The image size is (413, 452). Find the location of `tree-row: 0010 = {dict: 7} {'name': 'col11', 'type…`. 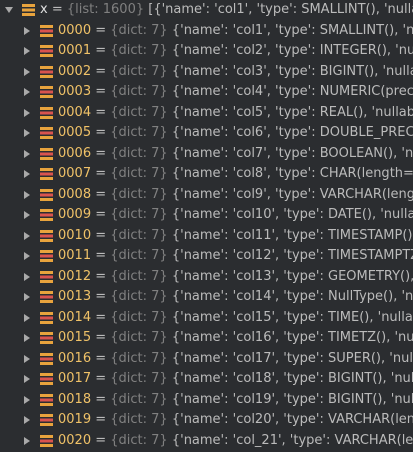

tree-row: 0010 = {dict: 7} {'name': 'col11', 'type… is located at coordinates (206, 236).